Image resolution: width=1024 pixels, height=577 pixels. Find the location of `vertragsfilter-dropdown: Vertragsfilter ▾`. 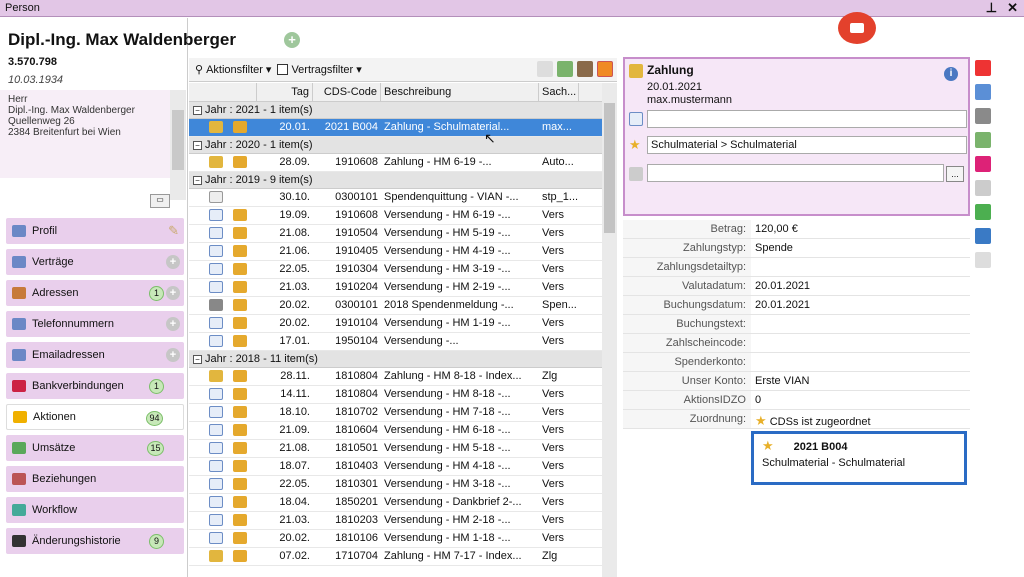

vertragsfilter-dropdown: Vertragsfilter ▾ is located at coordinates (319, 69).